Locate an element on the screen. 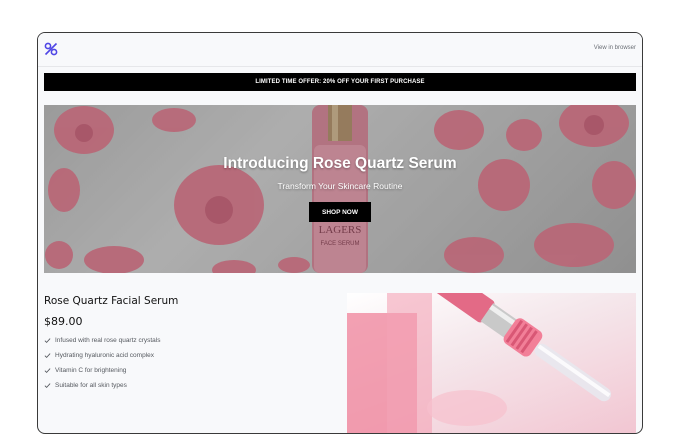  hero-subtitle: Transform Your Skincare Routine is located at coordinates (340, 186).